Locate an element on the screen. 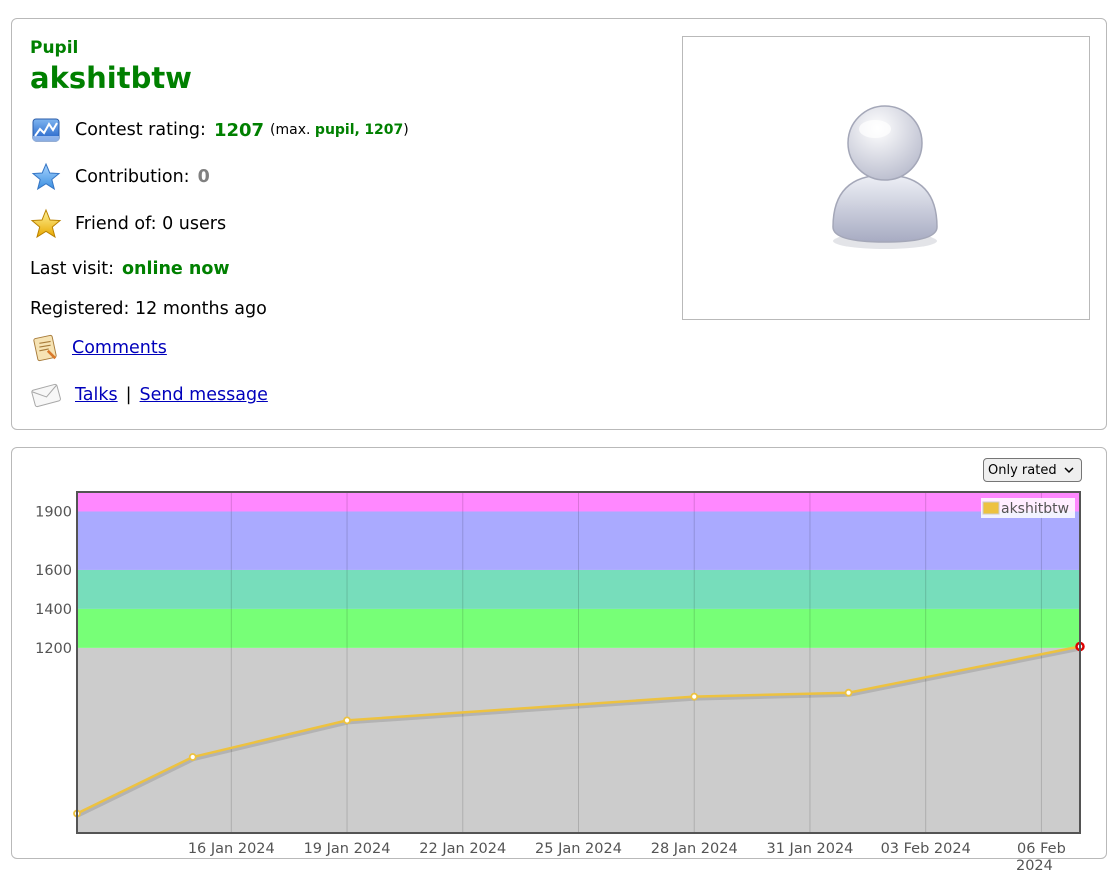  last-visit-row: Last visit: online now is located at coordinates (130, 269).